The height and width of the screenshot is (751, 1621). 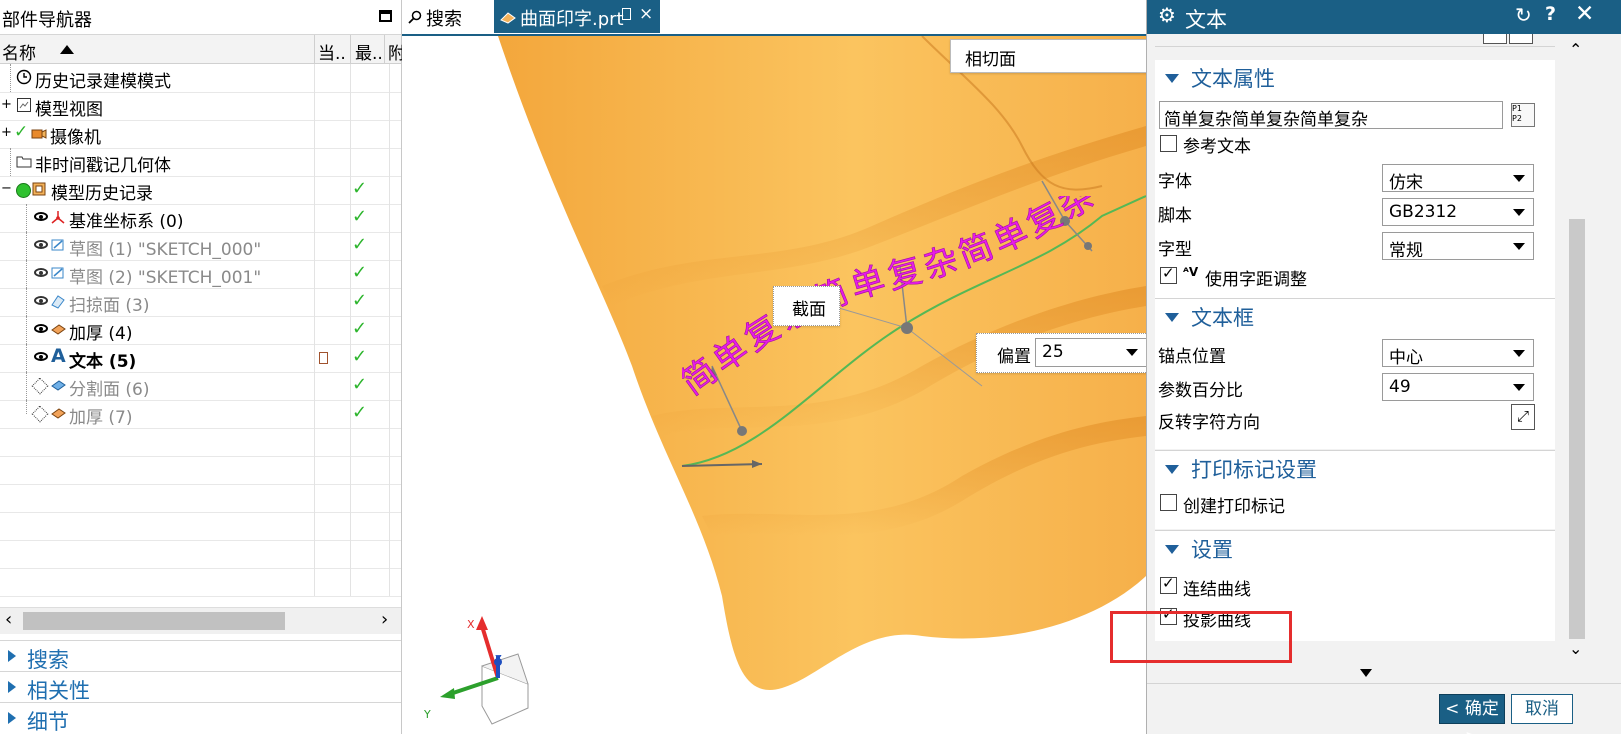 I want to click on offset-label: 偏置, so click(x=1014, y=357).